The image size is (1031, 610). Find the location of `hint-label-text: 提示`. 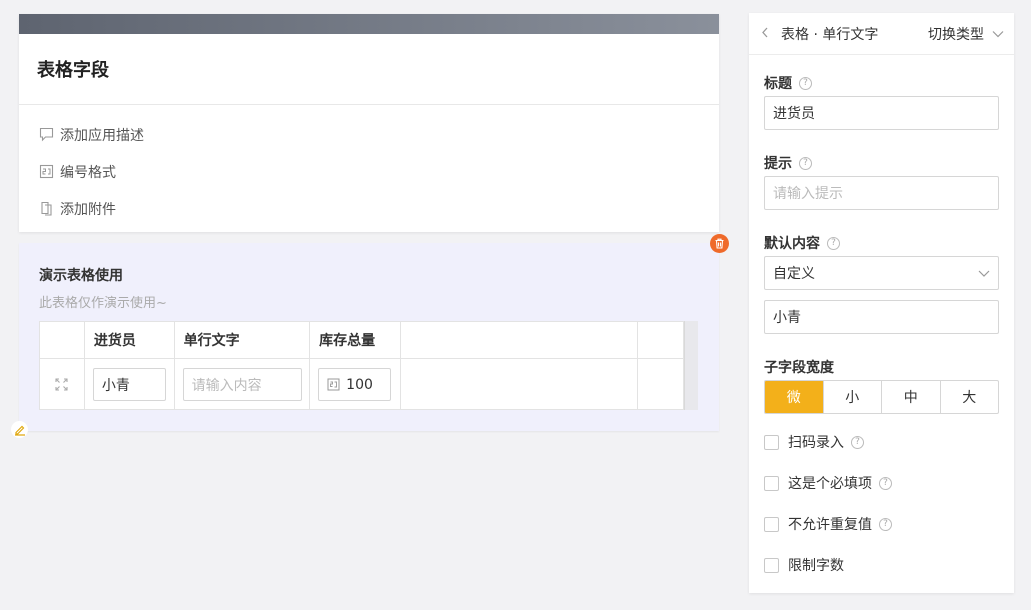

hint-label-text: 提示 is located at coordinates (778, 164).